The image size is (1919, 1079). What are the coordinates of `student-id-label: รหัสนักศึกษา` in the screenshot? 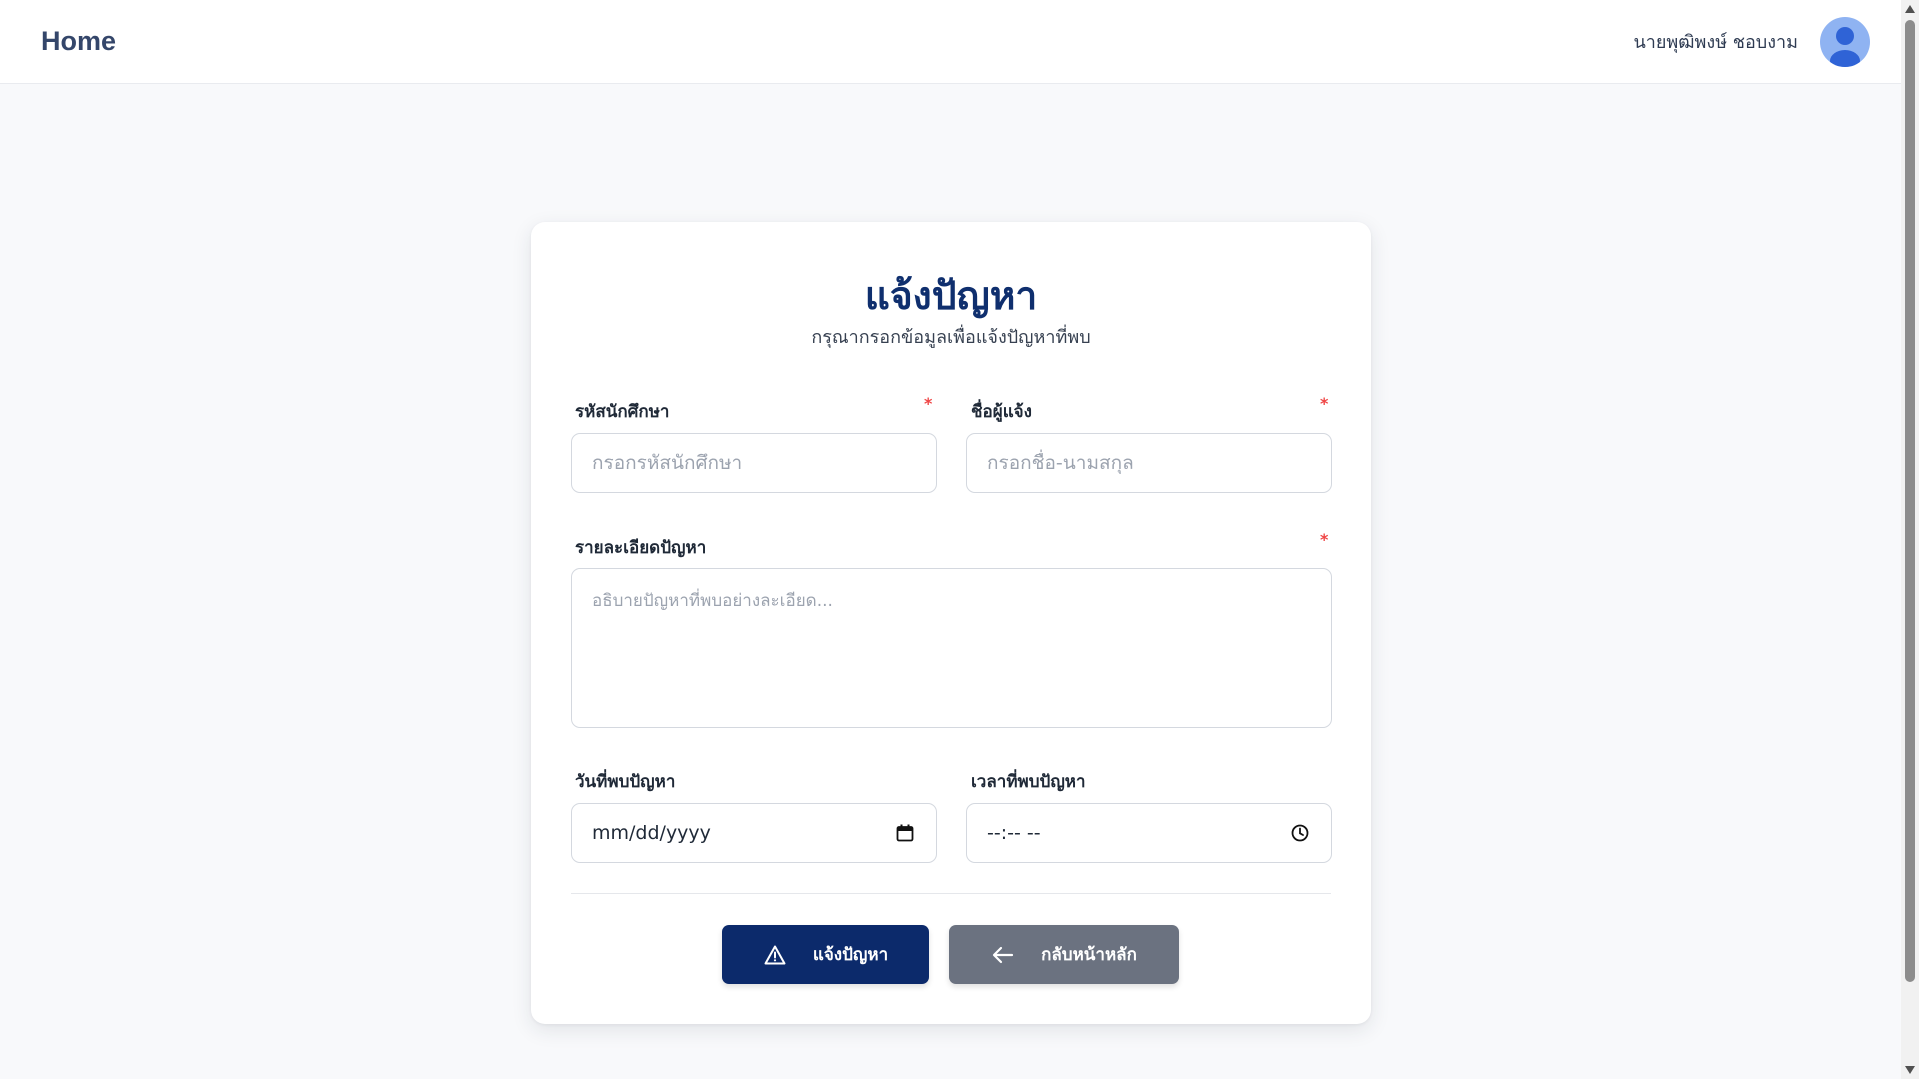 It's located at (622, 412).